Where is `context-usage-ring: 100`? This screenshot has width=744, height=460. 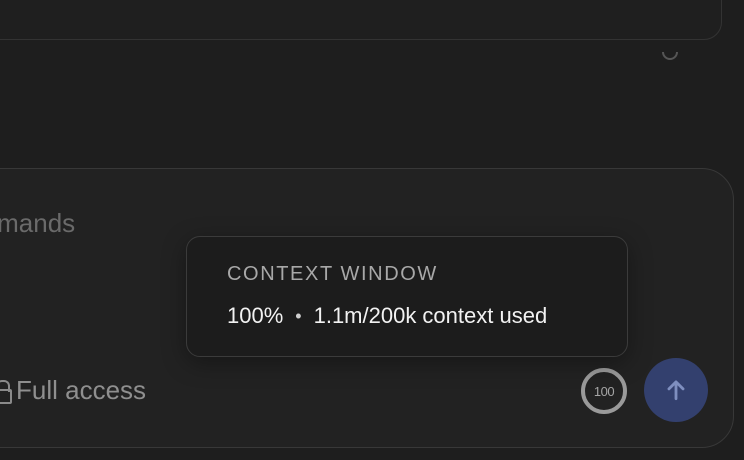 context-usage-ring: 100 is located at coordinates (604, 391).